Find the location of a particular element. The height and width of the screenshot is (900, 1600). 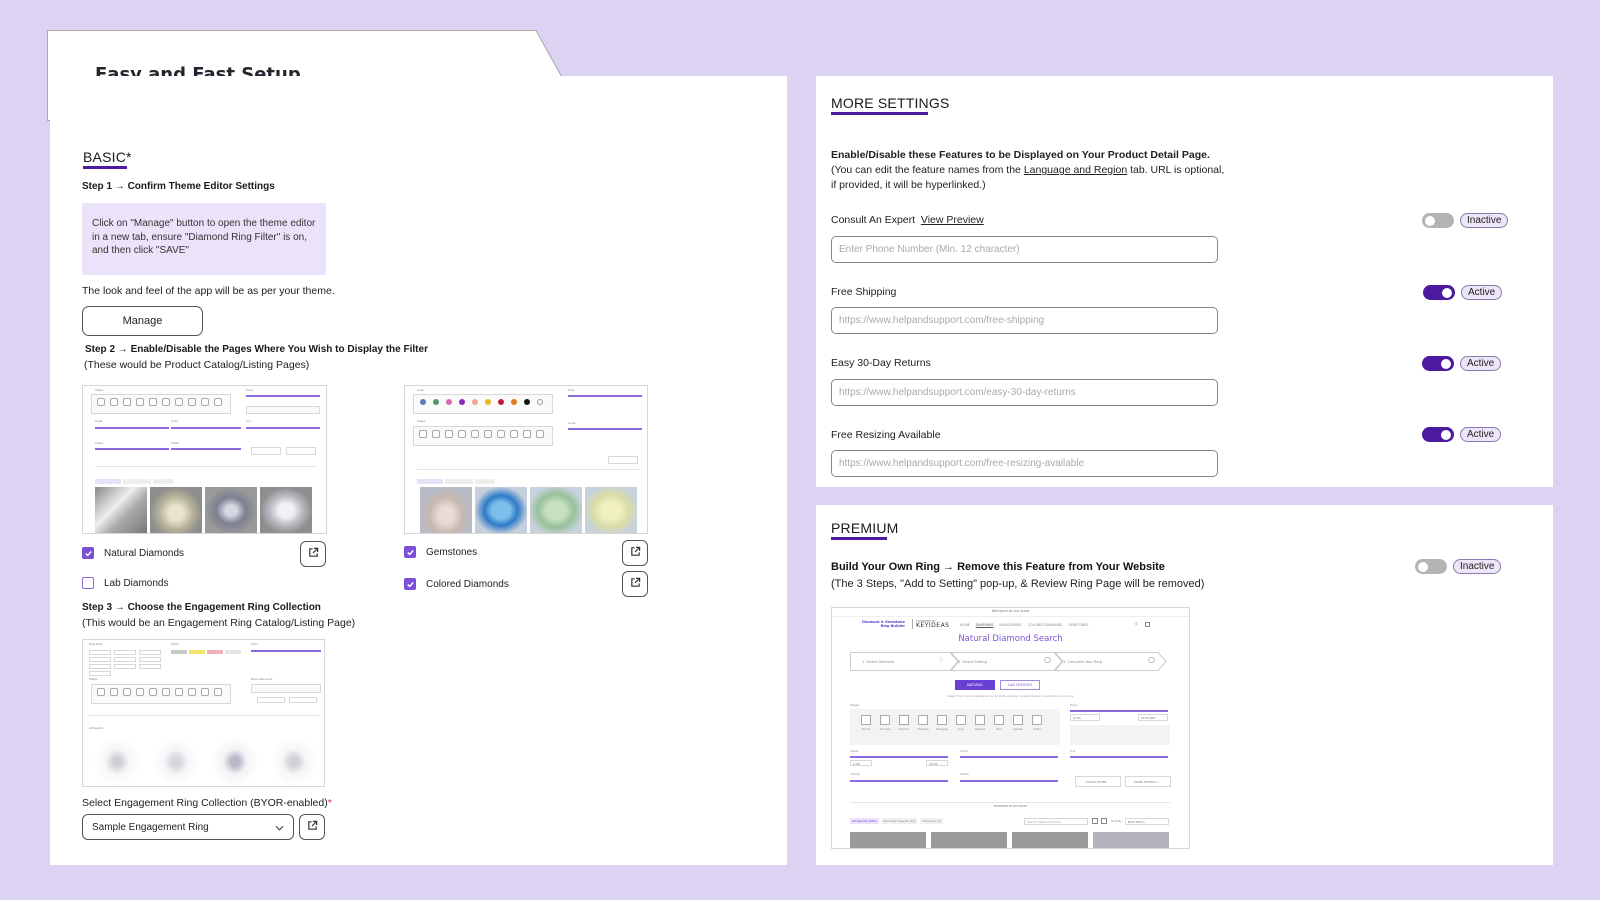

open-collection-button is located at coordinates (312, 827).